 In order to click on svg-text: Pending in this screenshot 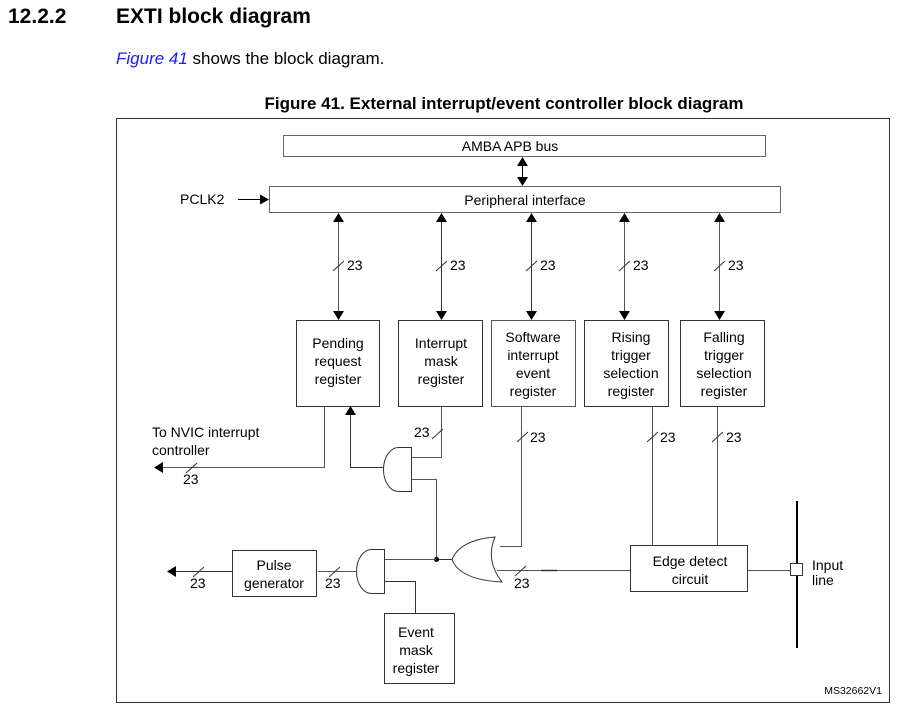, I will do `click(337, 343)`.